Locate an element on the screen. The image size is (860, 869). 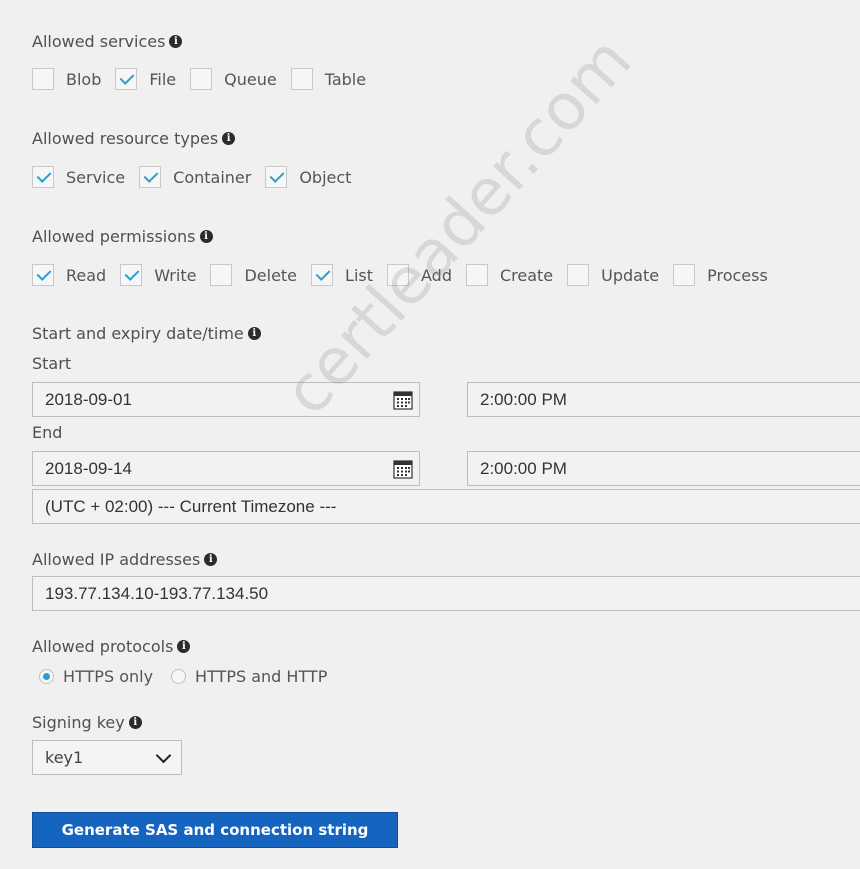
checkbox-add: Add is located at coordinates (419, 275).